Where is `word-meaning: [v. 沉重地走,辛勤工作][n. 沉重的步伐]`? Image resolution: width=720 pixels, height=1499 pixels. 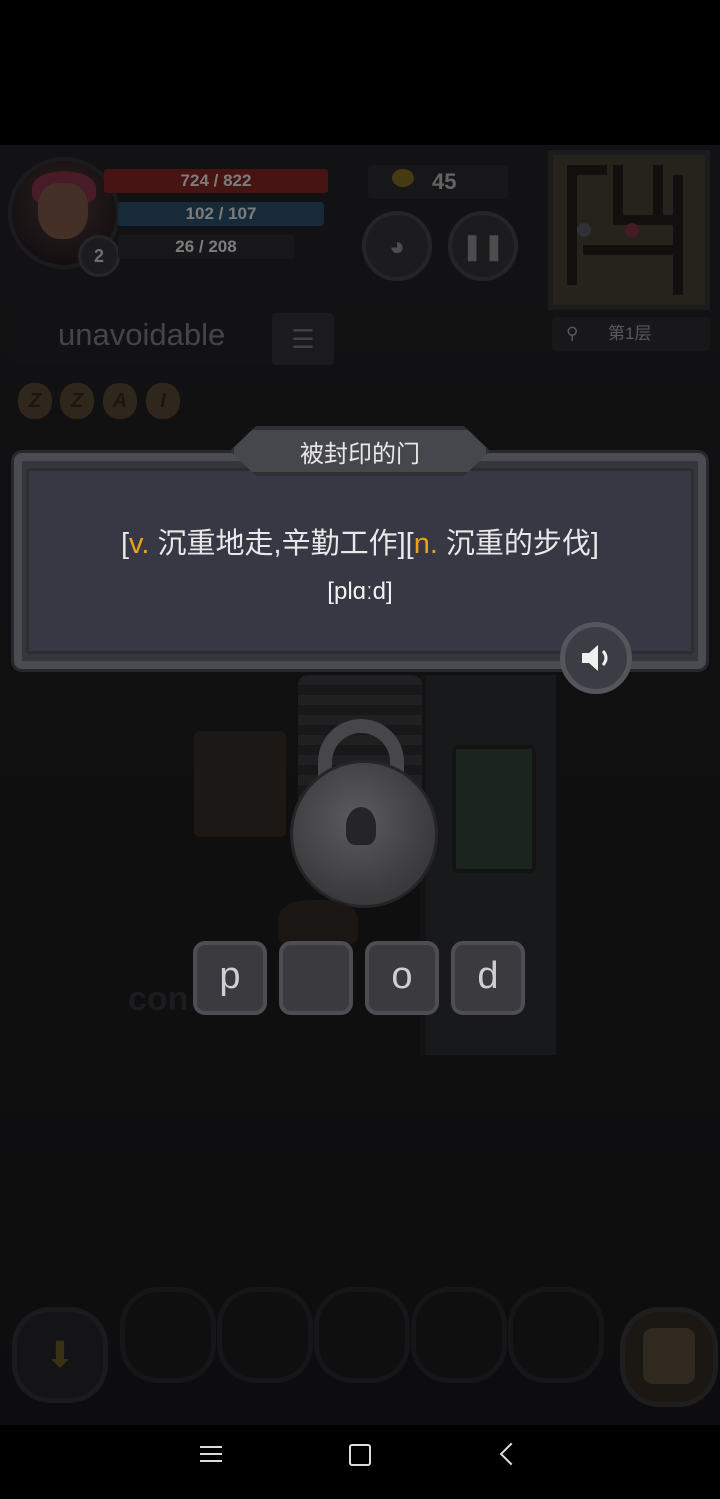 word-meaning: [v. 沉重地走,辛勤工作][n. 沉重的步伐] is located at coordinates (360, 541).